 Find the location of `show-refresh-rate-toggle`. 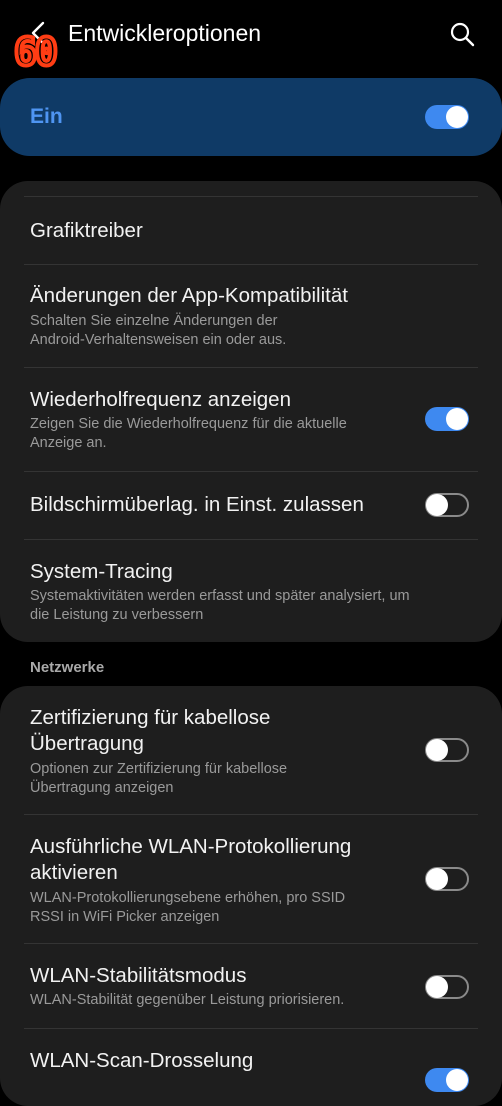

show-refresh-rate-toggle is located at coordinates (447, 419).